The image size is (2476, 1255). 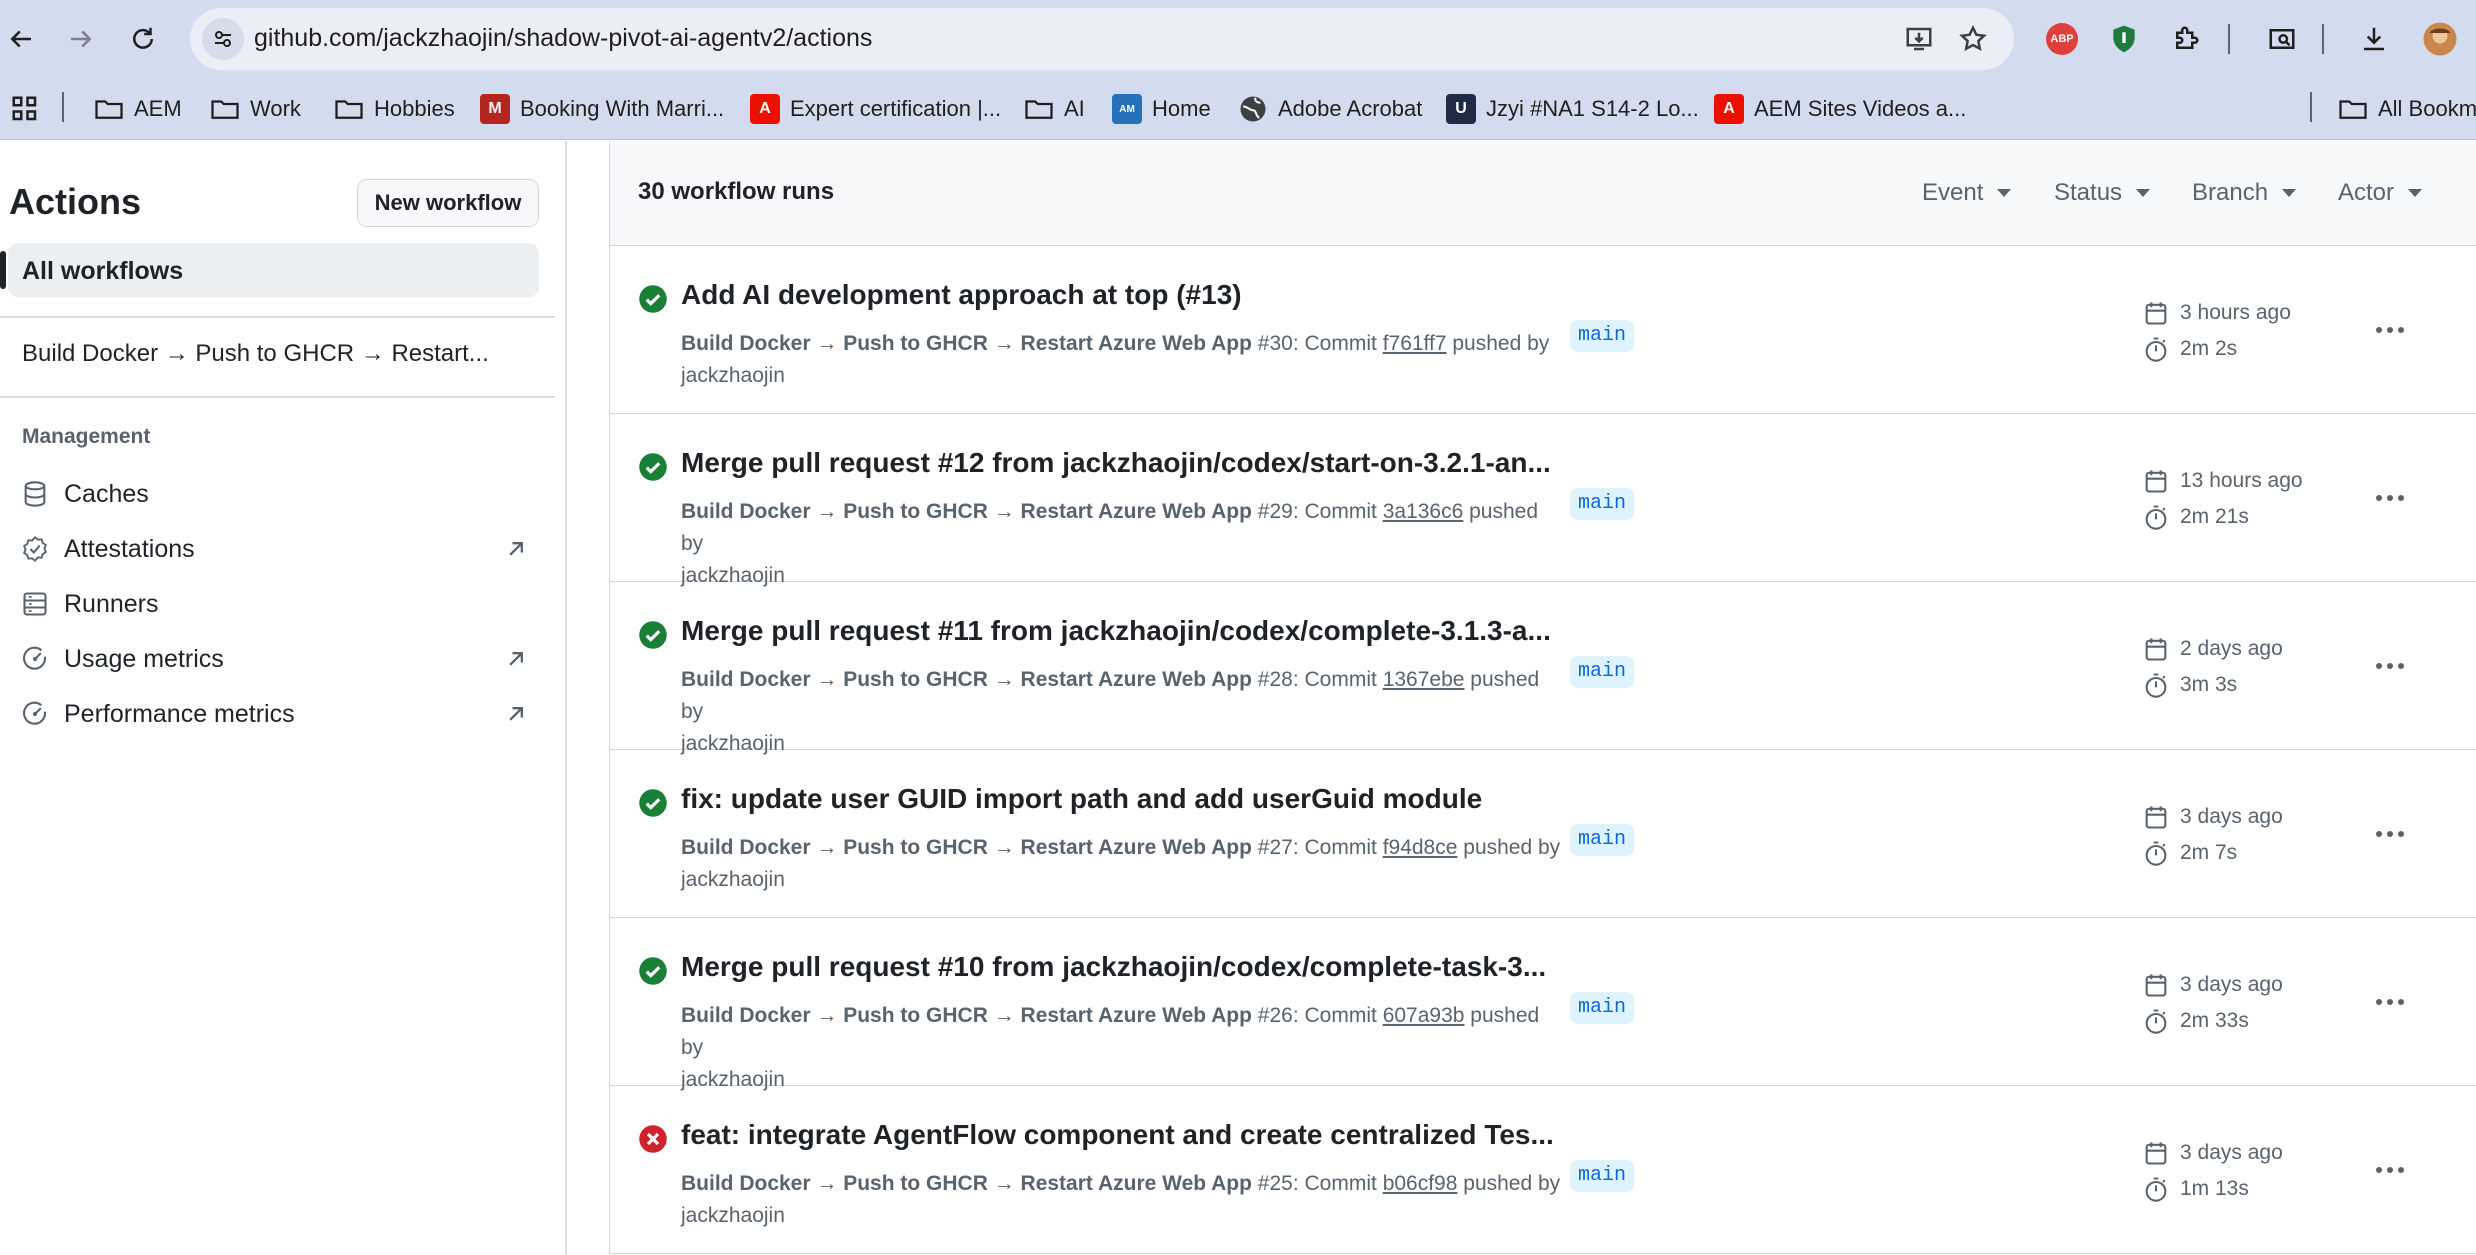 What do you see at coordinates (1420, 847) in the screenshot?
I see `commit-sha-link: f94d8ce` at bounding box center [1420, 847].